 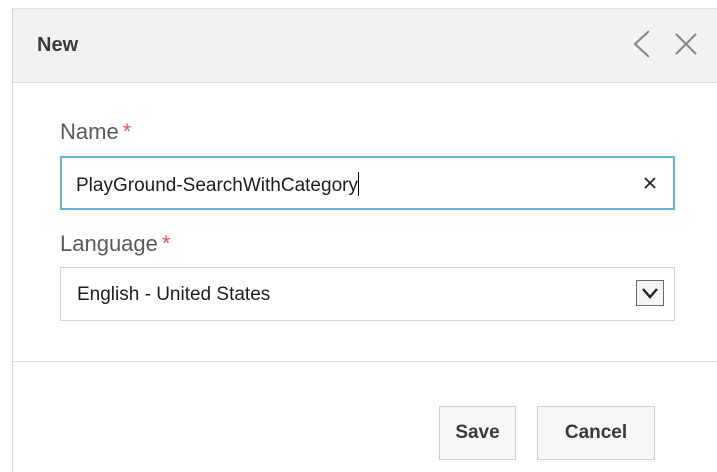 I want to click on chevron-left-icon, so click(x=641, y=44).